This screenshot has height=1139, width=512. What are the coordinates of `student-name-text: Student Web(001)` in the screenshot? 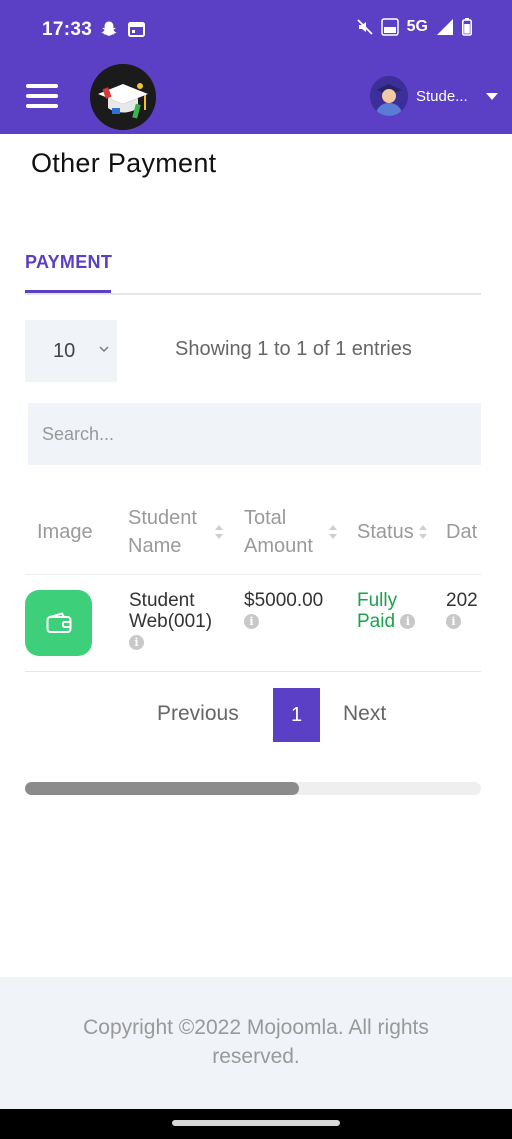 It's located at (171, 611).